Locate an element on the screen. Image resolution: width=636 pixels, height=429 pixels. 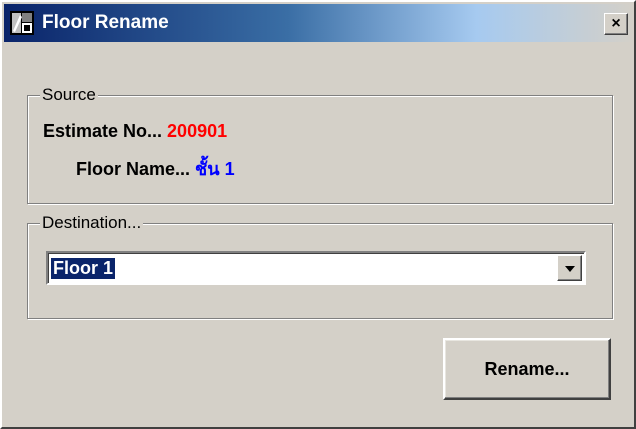
estimate-row: Estimate No... 200901 is located at coordinates (135, 131).